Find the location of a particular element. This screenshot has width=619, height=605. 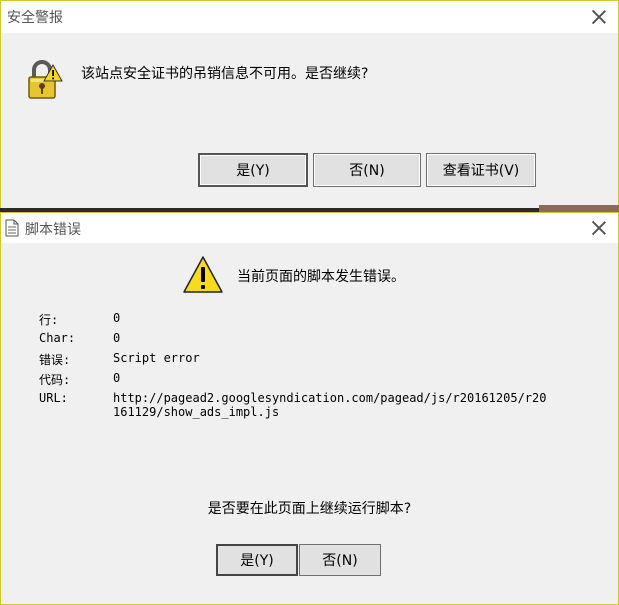

detail-label: 代码: is located at coordinates (55, 380).